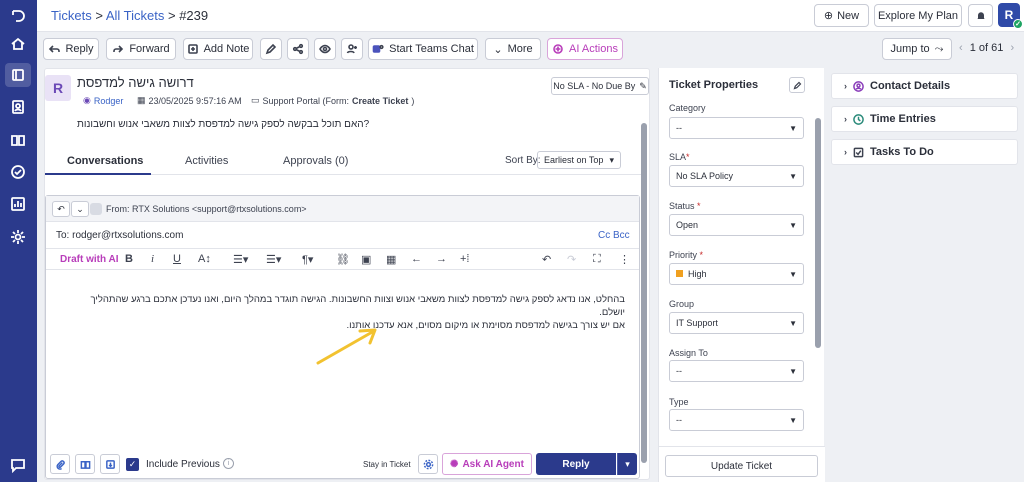 This screenshot has width=1024, height=482. Describe the element at coordinates (1010, 16) in the screenshot. I see `user-avatar: R ✓` at that location.